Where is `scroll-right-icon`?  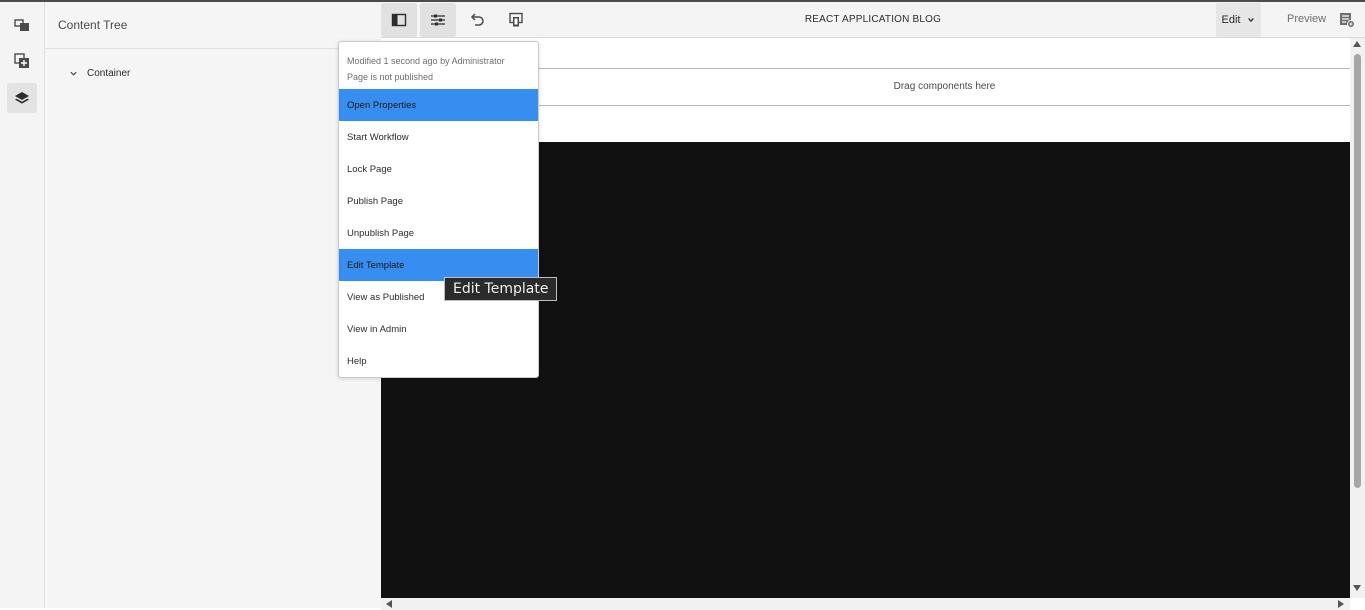 scroll-right-icon is located at coordinates (1341, 604).